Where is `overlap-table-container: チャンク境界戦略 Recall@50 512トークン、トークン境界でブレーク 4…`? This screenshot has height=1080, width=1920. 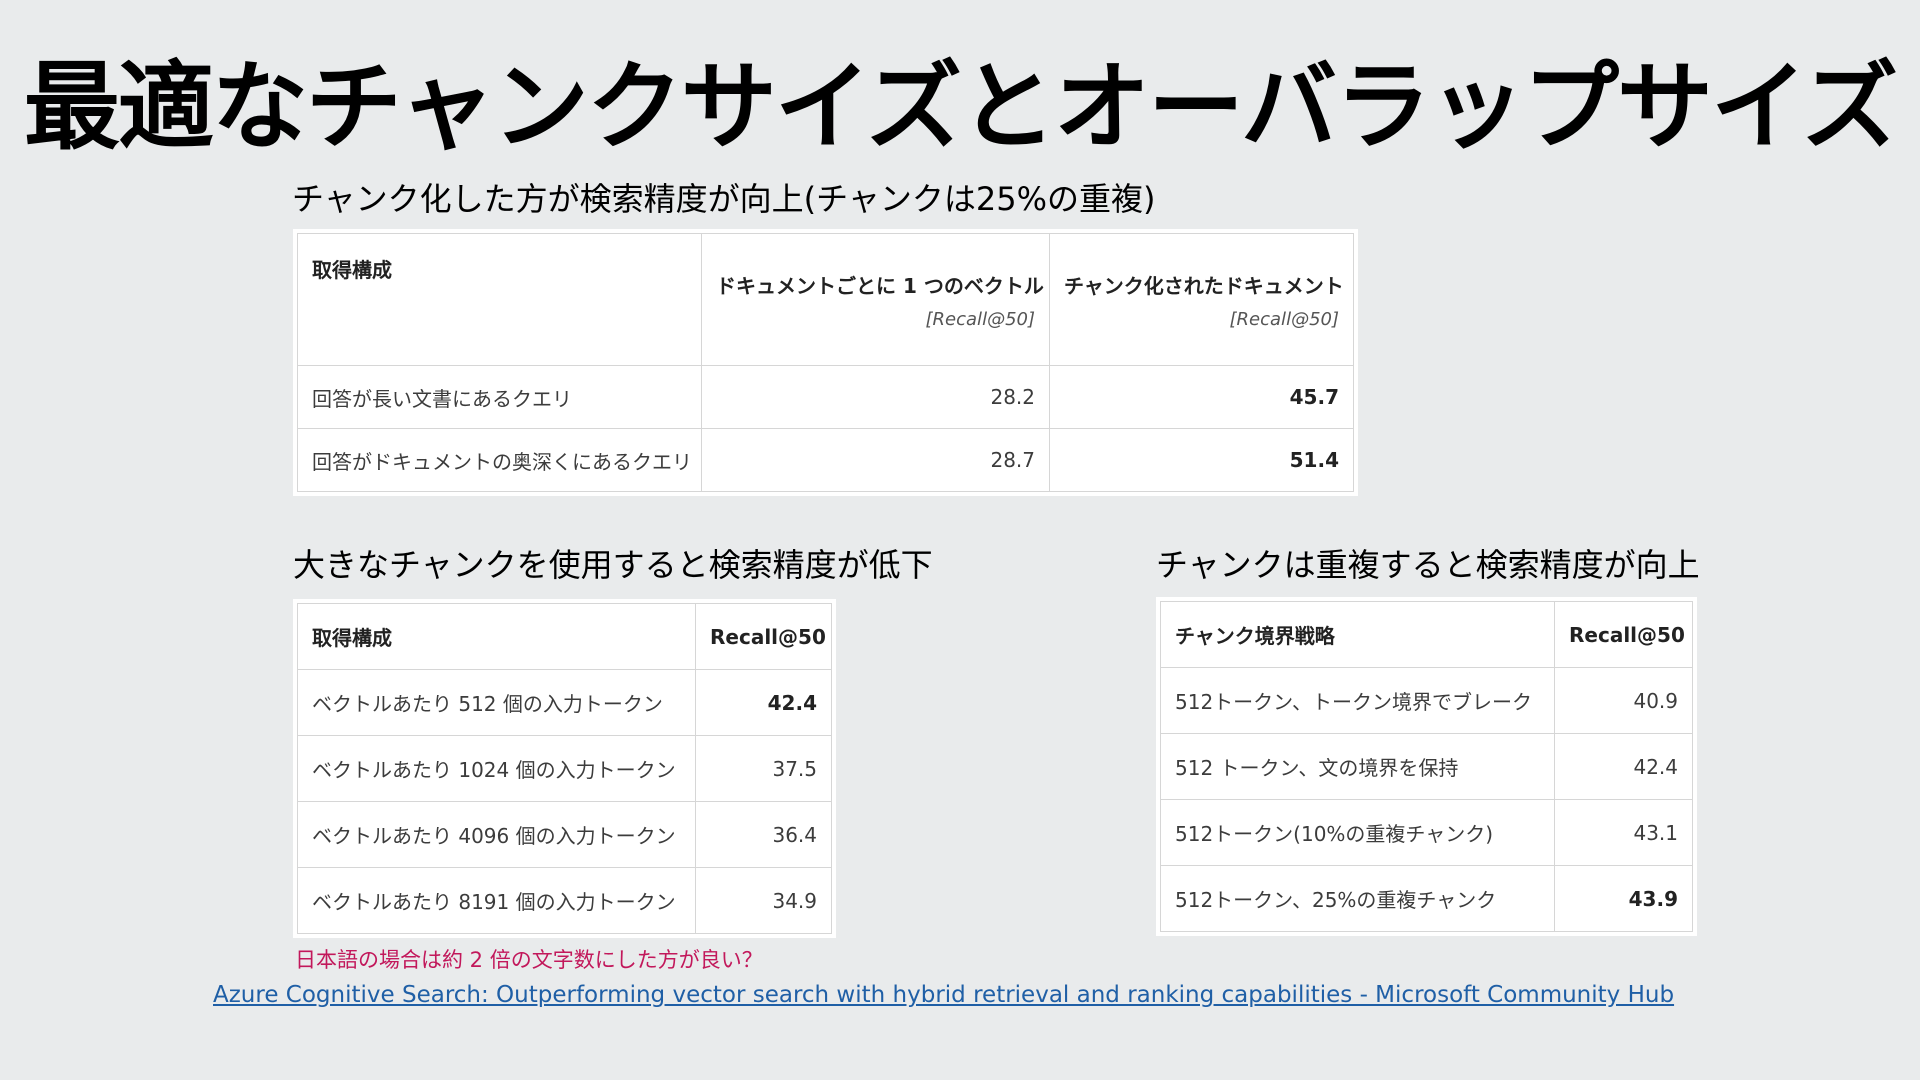
overlap-table-container: チャンク境界戦略 Recall@50 512トークン、トークン境界でブレーク 4… is located at coordinates (1426, 766).